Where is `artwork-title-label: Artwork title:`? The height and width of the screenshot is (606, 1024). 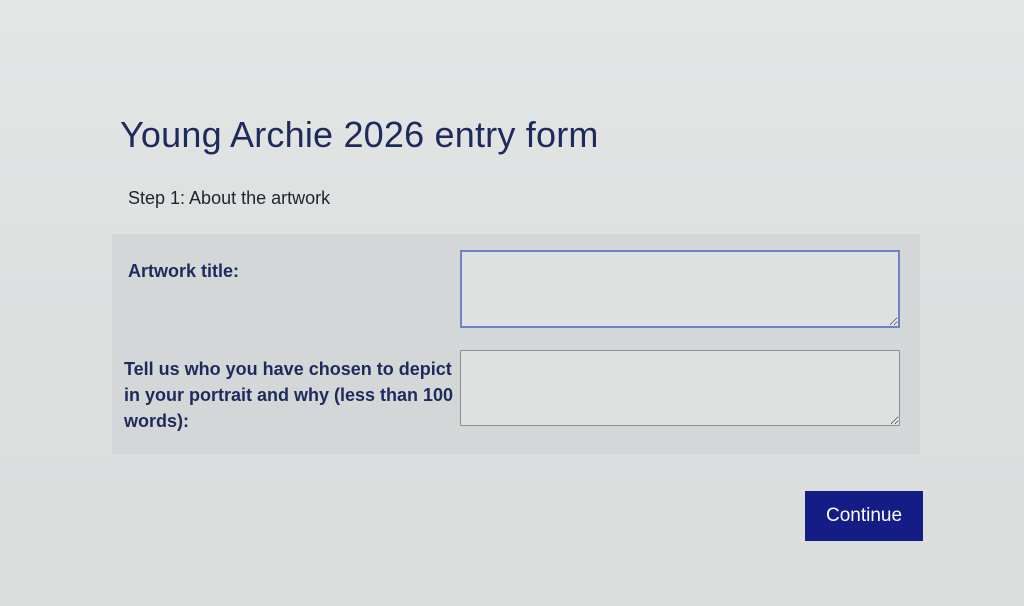 artwork-title-label: Artwork title: is located at coordinates (184, 271).